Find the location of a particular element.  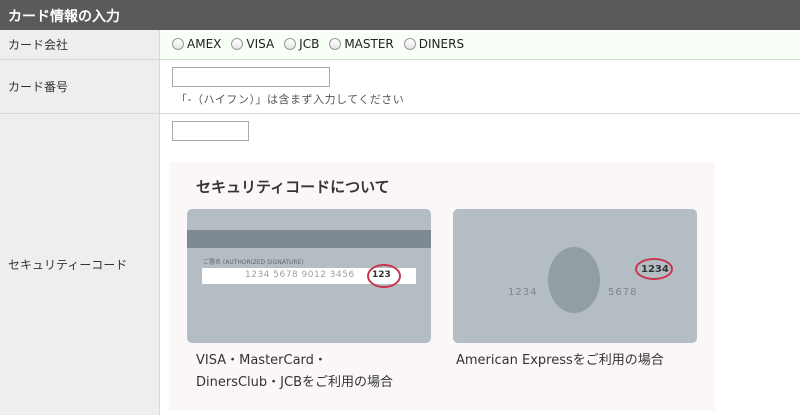

card-number-label: カード番号 is located at coordinates (80, 86).